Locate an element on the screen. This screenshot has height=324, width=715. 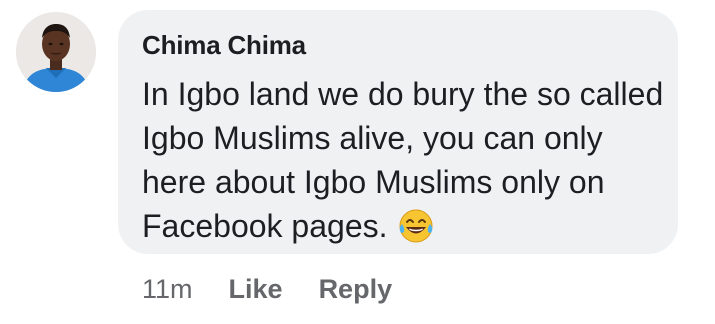
avatar-photo is located at coordinates (56, 52).